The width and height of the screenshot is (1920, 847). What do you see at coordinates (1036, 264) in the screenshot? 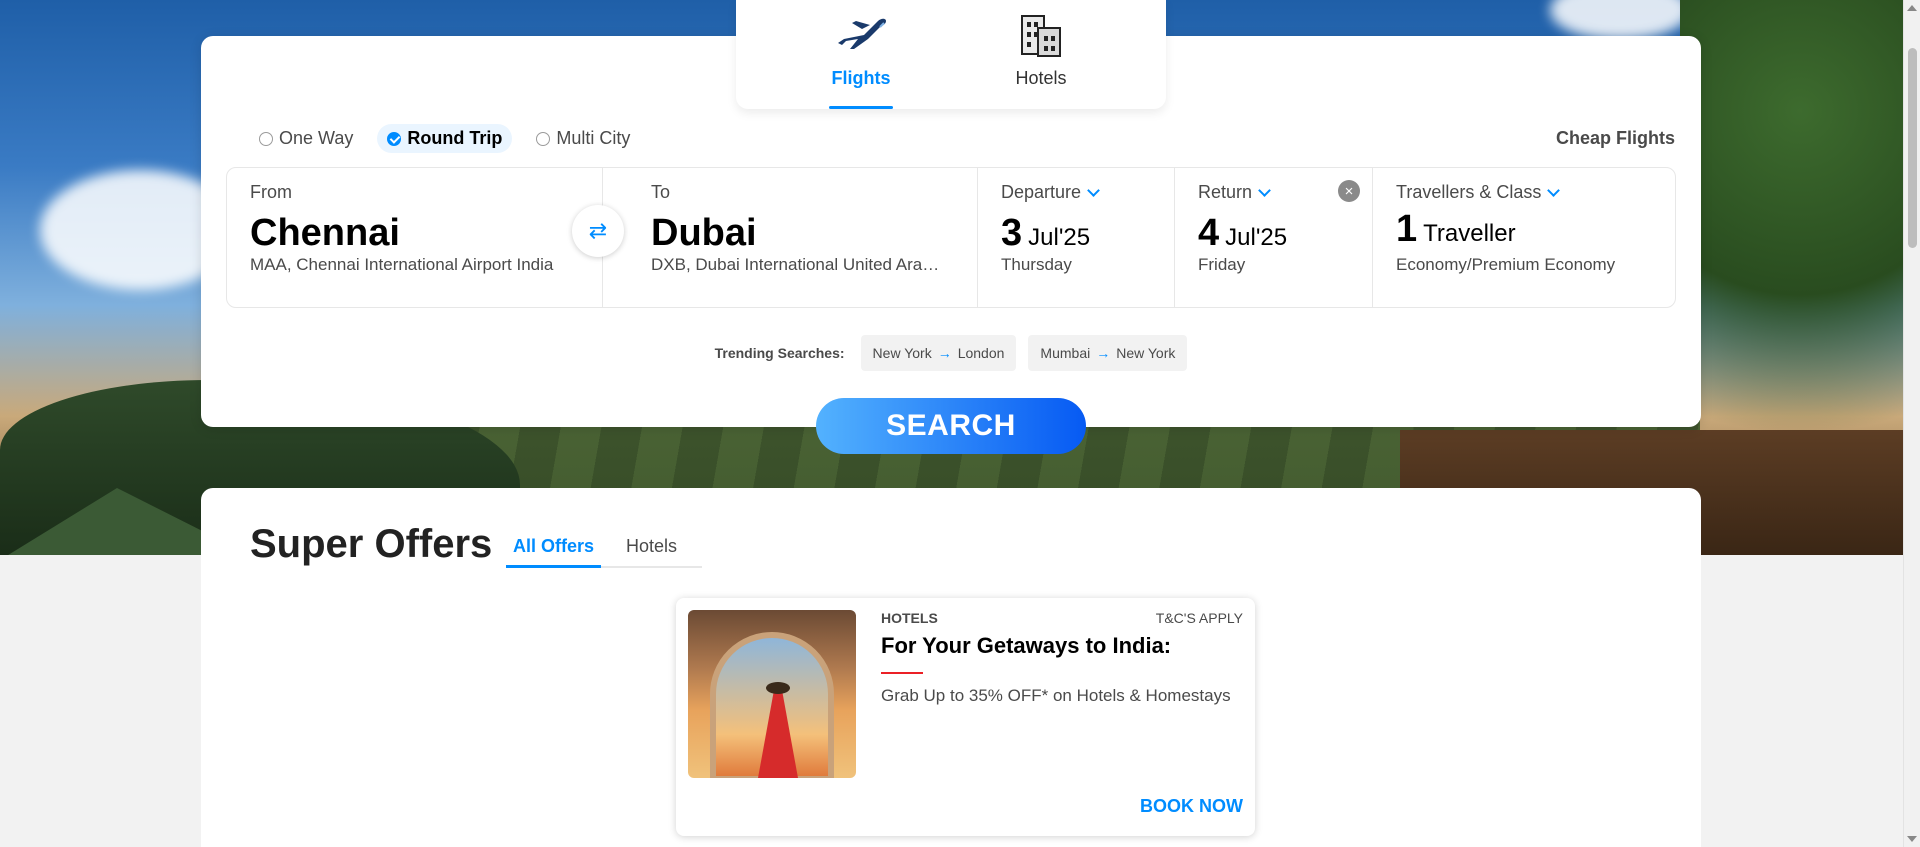
I see `departure-weekday: Thursday` at bounding box center [1036, 264].